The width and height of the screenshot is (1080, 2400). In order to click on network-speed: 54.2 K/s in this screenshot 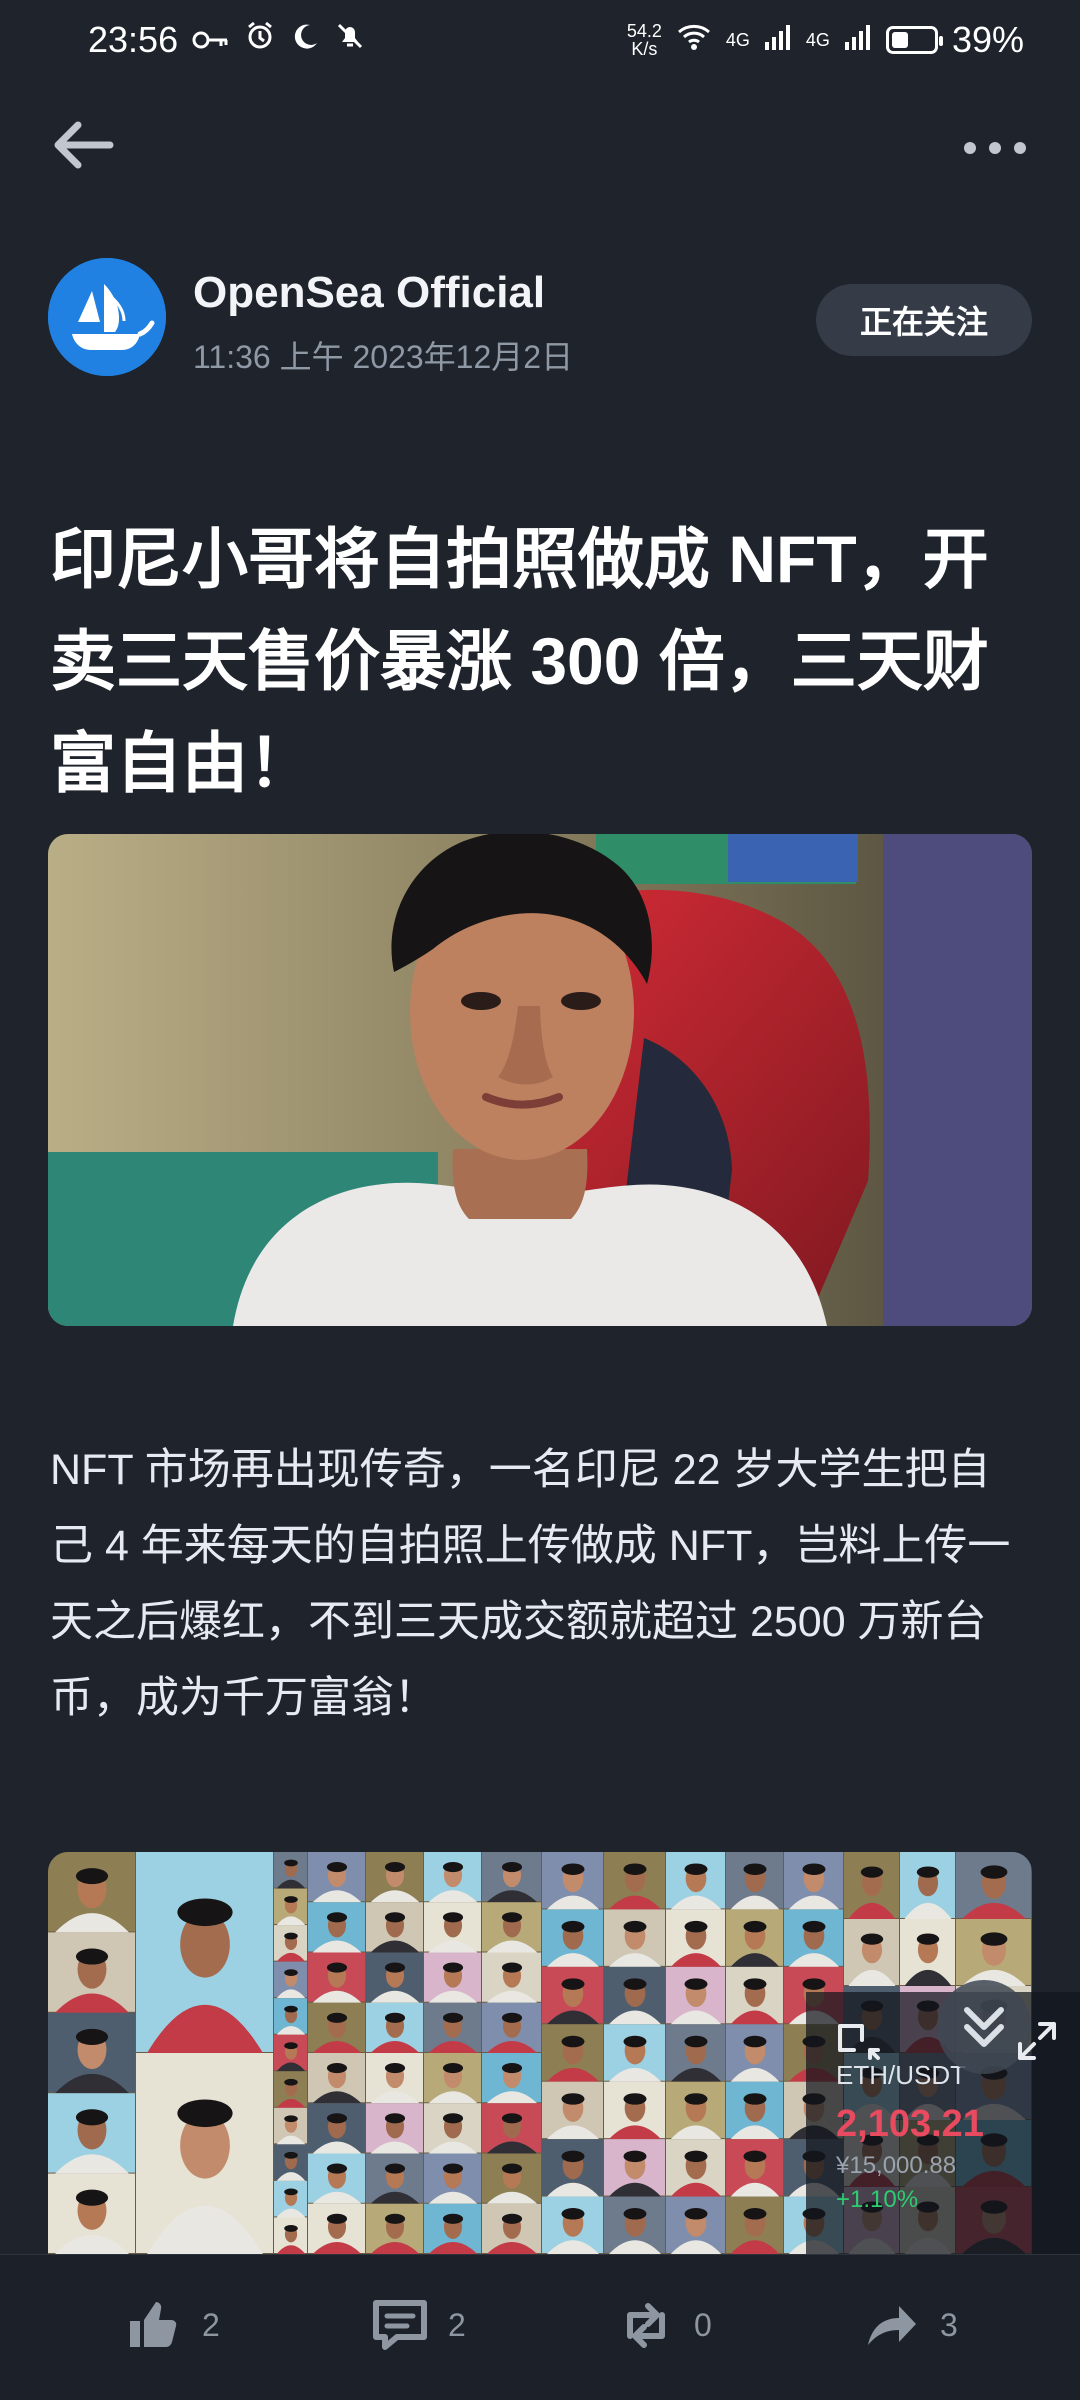, I will do `click(644, 40)`.